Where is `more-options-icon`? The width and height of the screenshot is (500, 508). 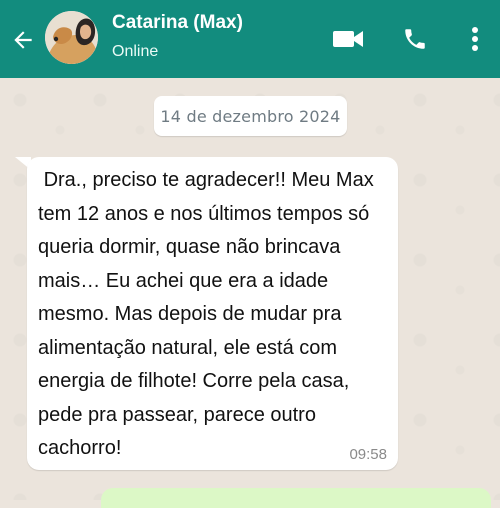
more-options-icon is located at coordinates (475, 39).